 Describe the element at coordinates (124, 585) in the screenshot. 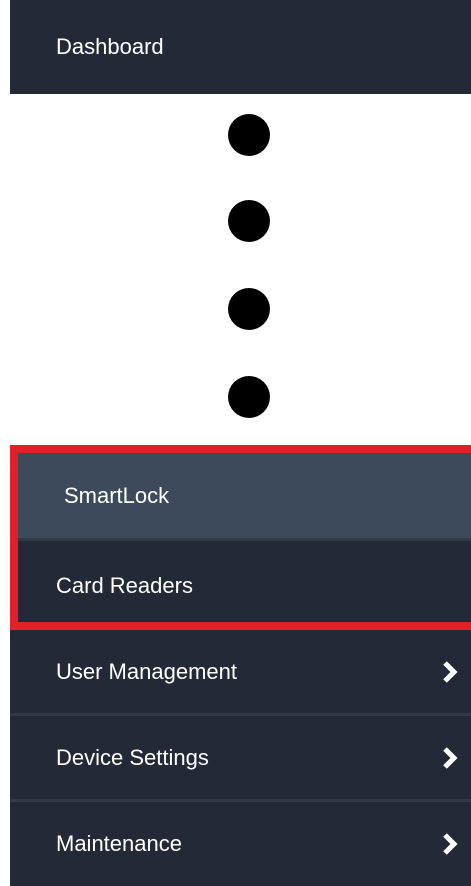

I see `sidebar-item-label: Card Readers` at that location.